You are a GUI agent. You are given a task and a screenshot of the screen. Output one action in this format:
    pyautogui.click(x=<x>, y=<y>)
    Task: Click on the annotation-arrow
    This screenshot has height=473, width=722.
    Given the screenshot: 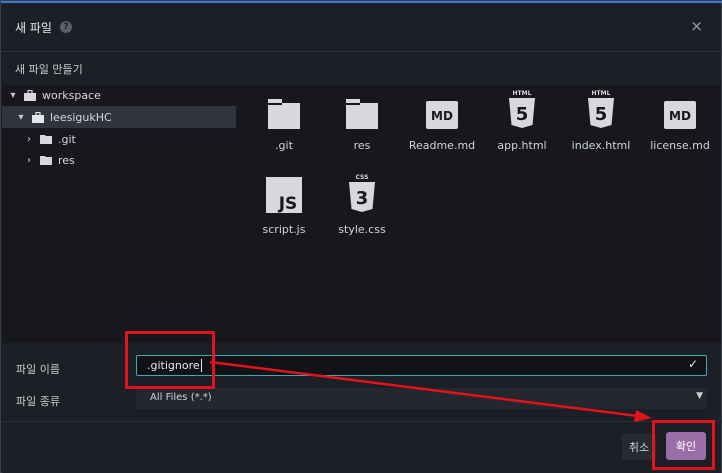 What is the action you would take?
    pyautogui.click(x=430, y=391)
    